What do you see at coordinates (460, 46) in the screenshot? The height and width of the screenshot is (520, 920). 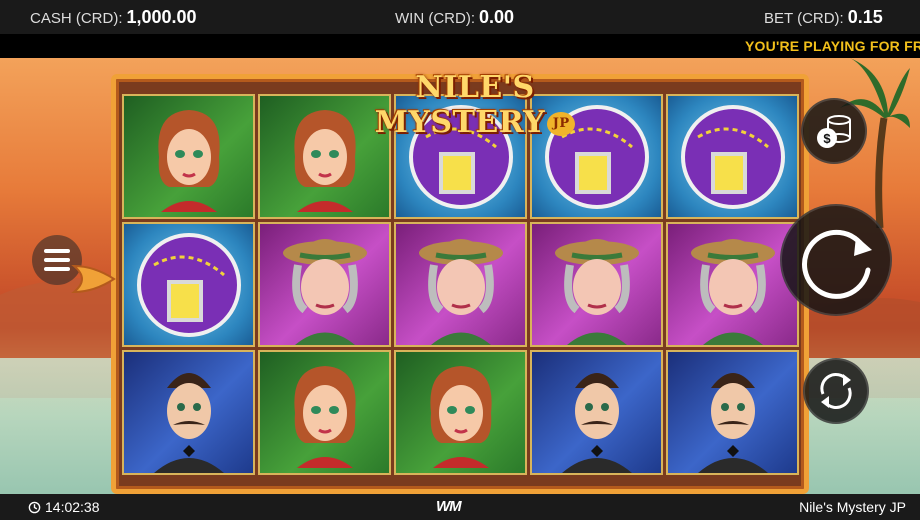 I see `message-ticker: YOU'RE PLAYING FOR FRE` at bounding box center [460, 46].